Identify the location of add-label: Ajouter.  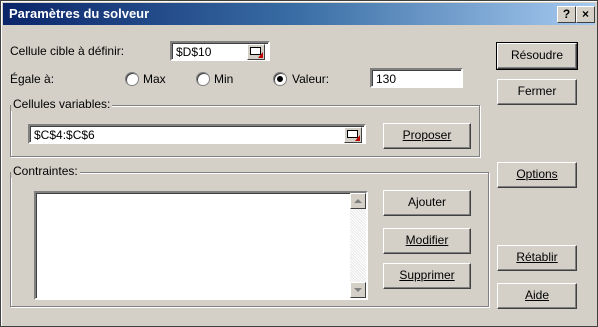
(427, 202).